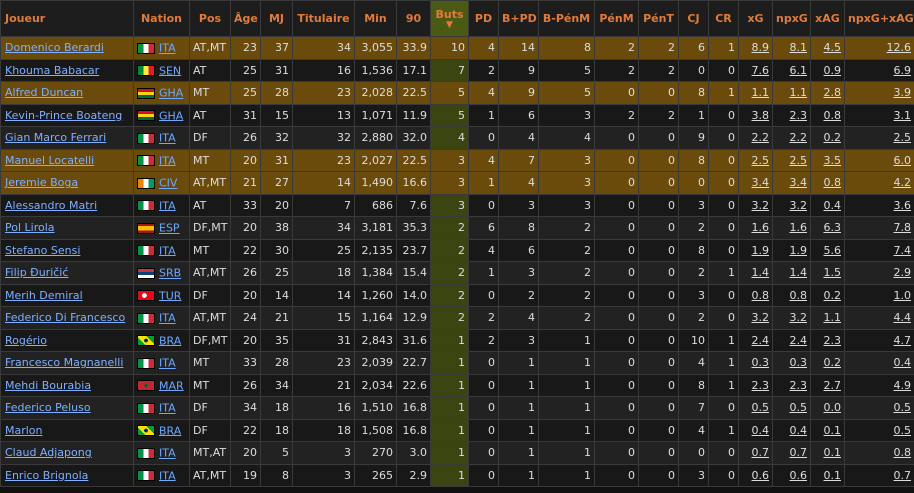  I want to click on cell-npxgxag: 6.9, so click(879, 70).